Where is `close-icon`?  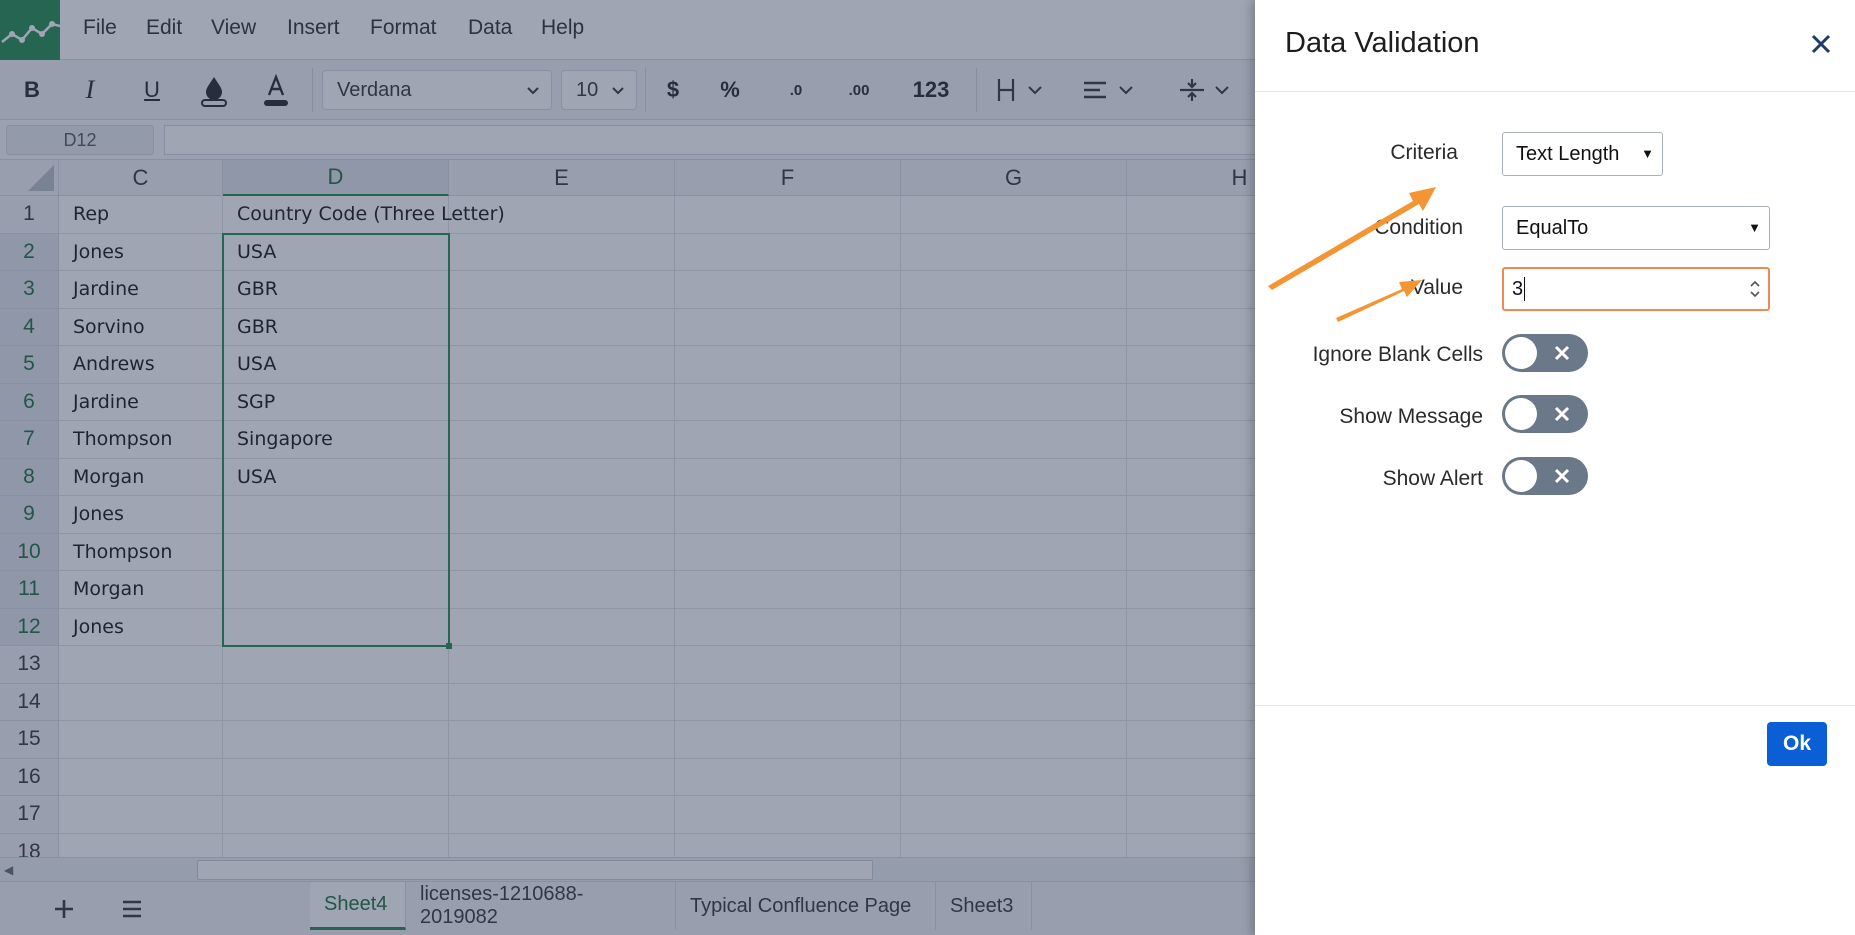 close-icon is located at coordinates (1821, 44).